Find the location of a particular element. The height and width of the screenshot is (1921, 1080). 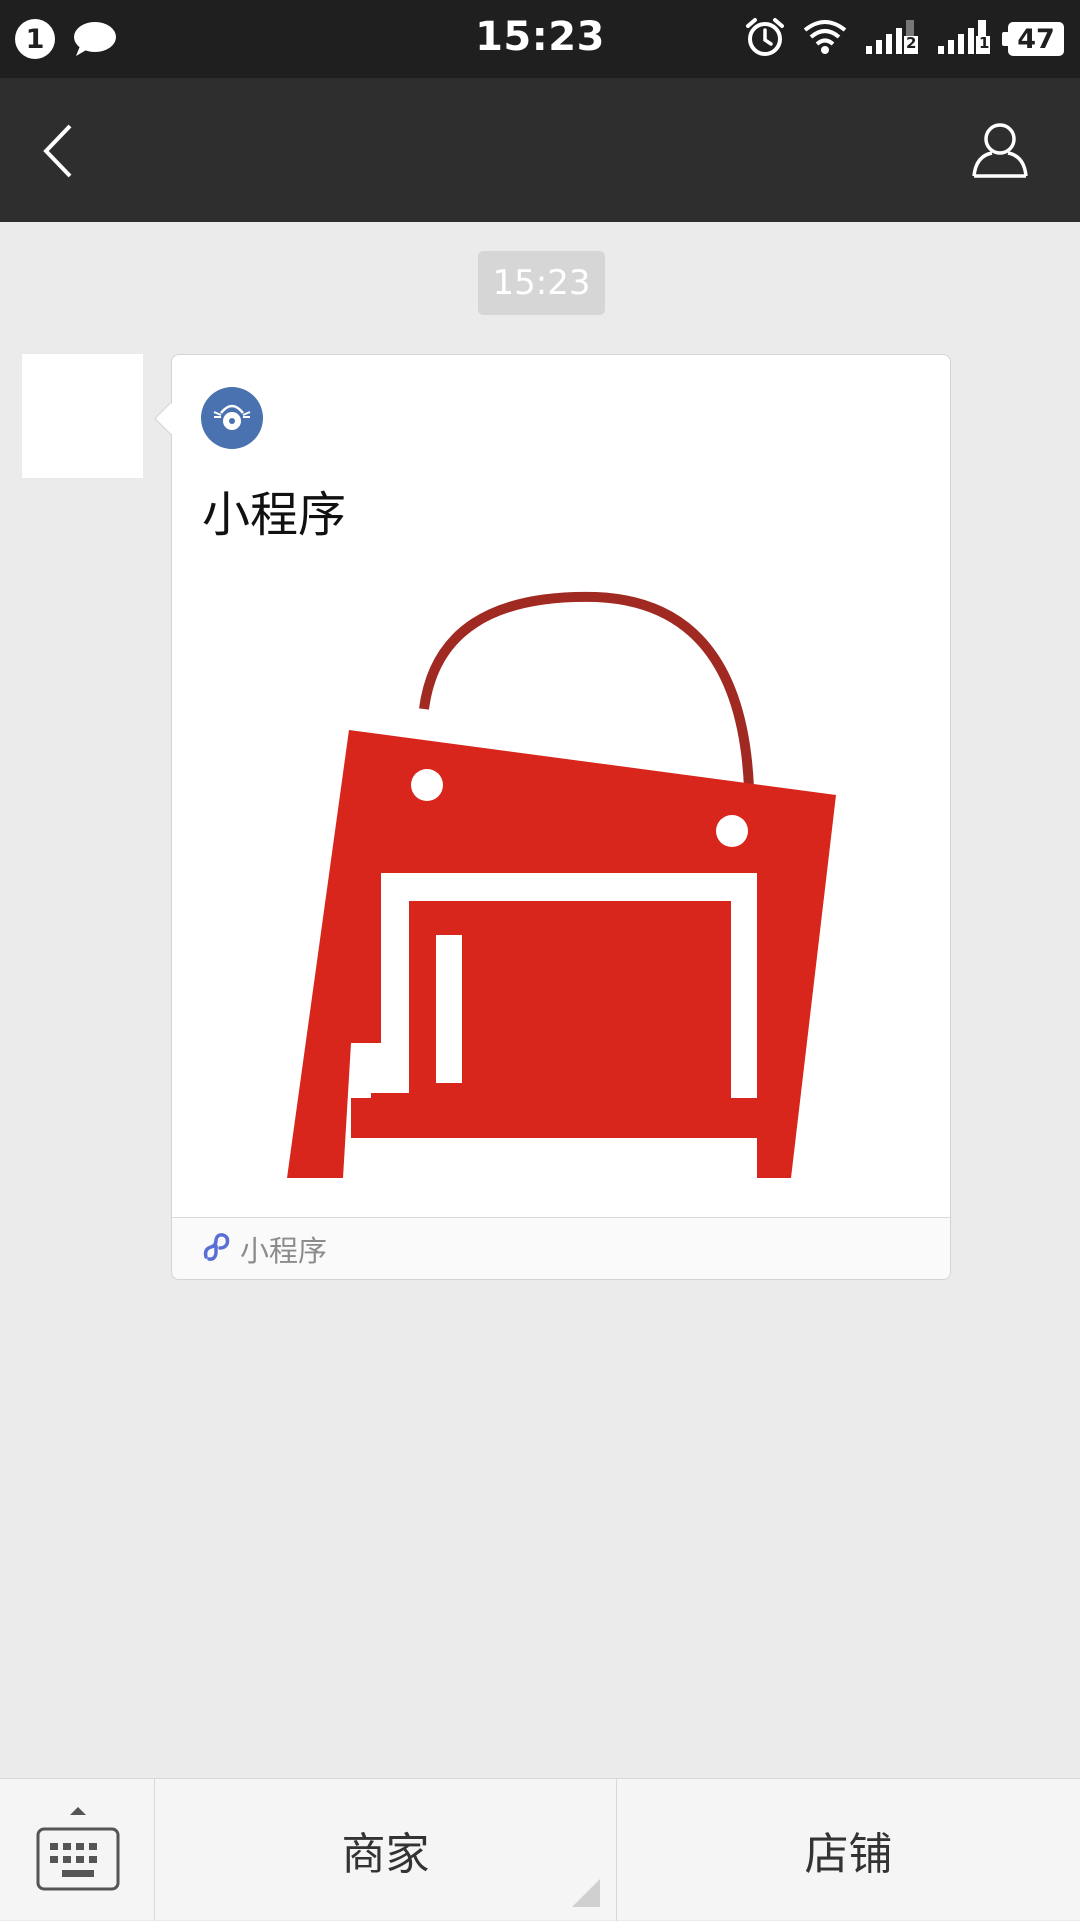

status-bar: 1 15:23 2 1 47 is located at coordinates (540, 39).